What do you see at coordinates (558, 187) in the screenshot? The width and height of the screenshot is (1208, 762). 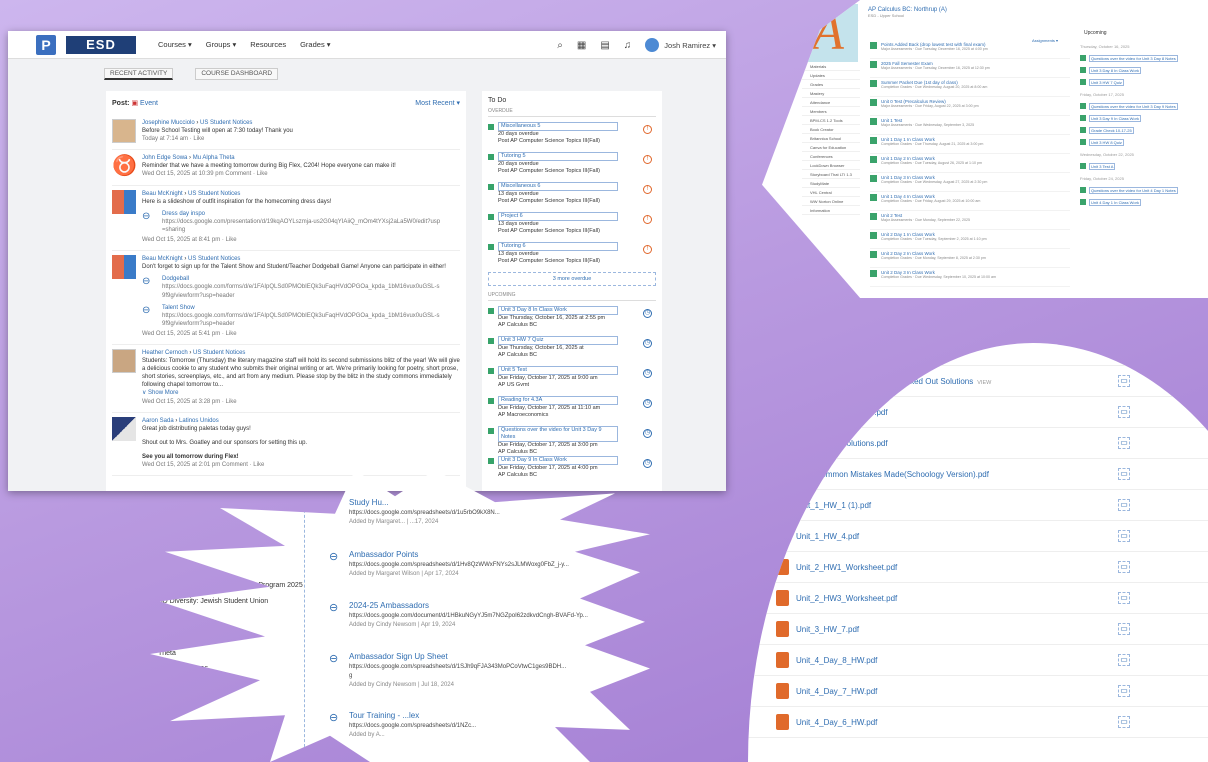 I see `todo-item-title: Miscellaneous 6` at bounding box center [558, 187].